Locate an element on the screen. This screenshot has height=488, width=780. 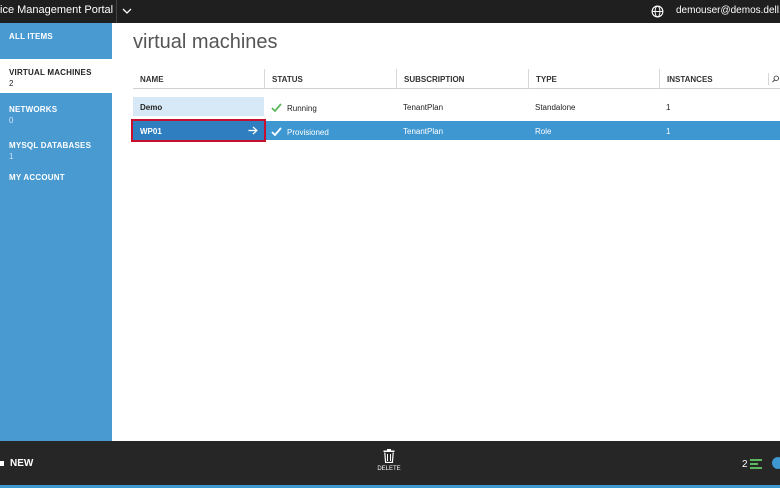
column-header-subscription: SUBSCRIPTION is located at coordinates (462, 79).